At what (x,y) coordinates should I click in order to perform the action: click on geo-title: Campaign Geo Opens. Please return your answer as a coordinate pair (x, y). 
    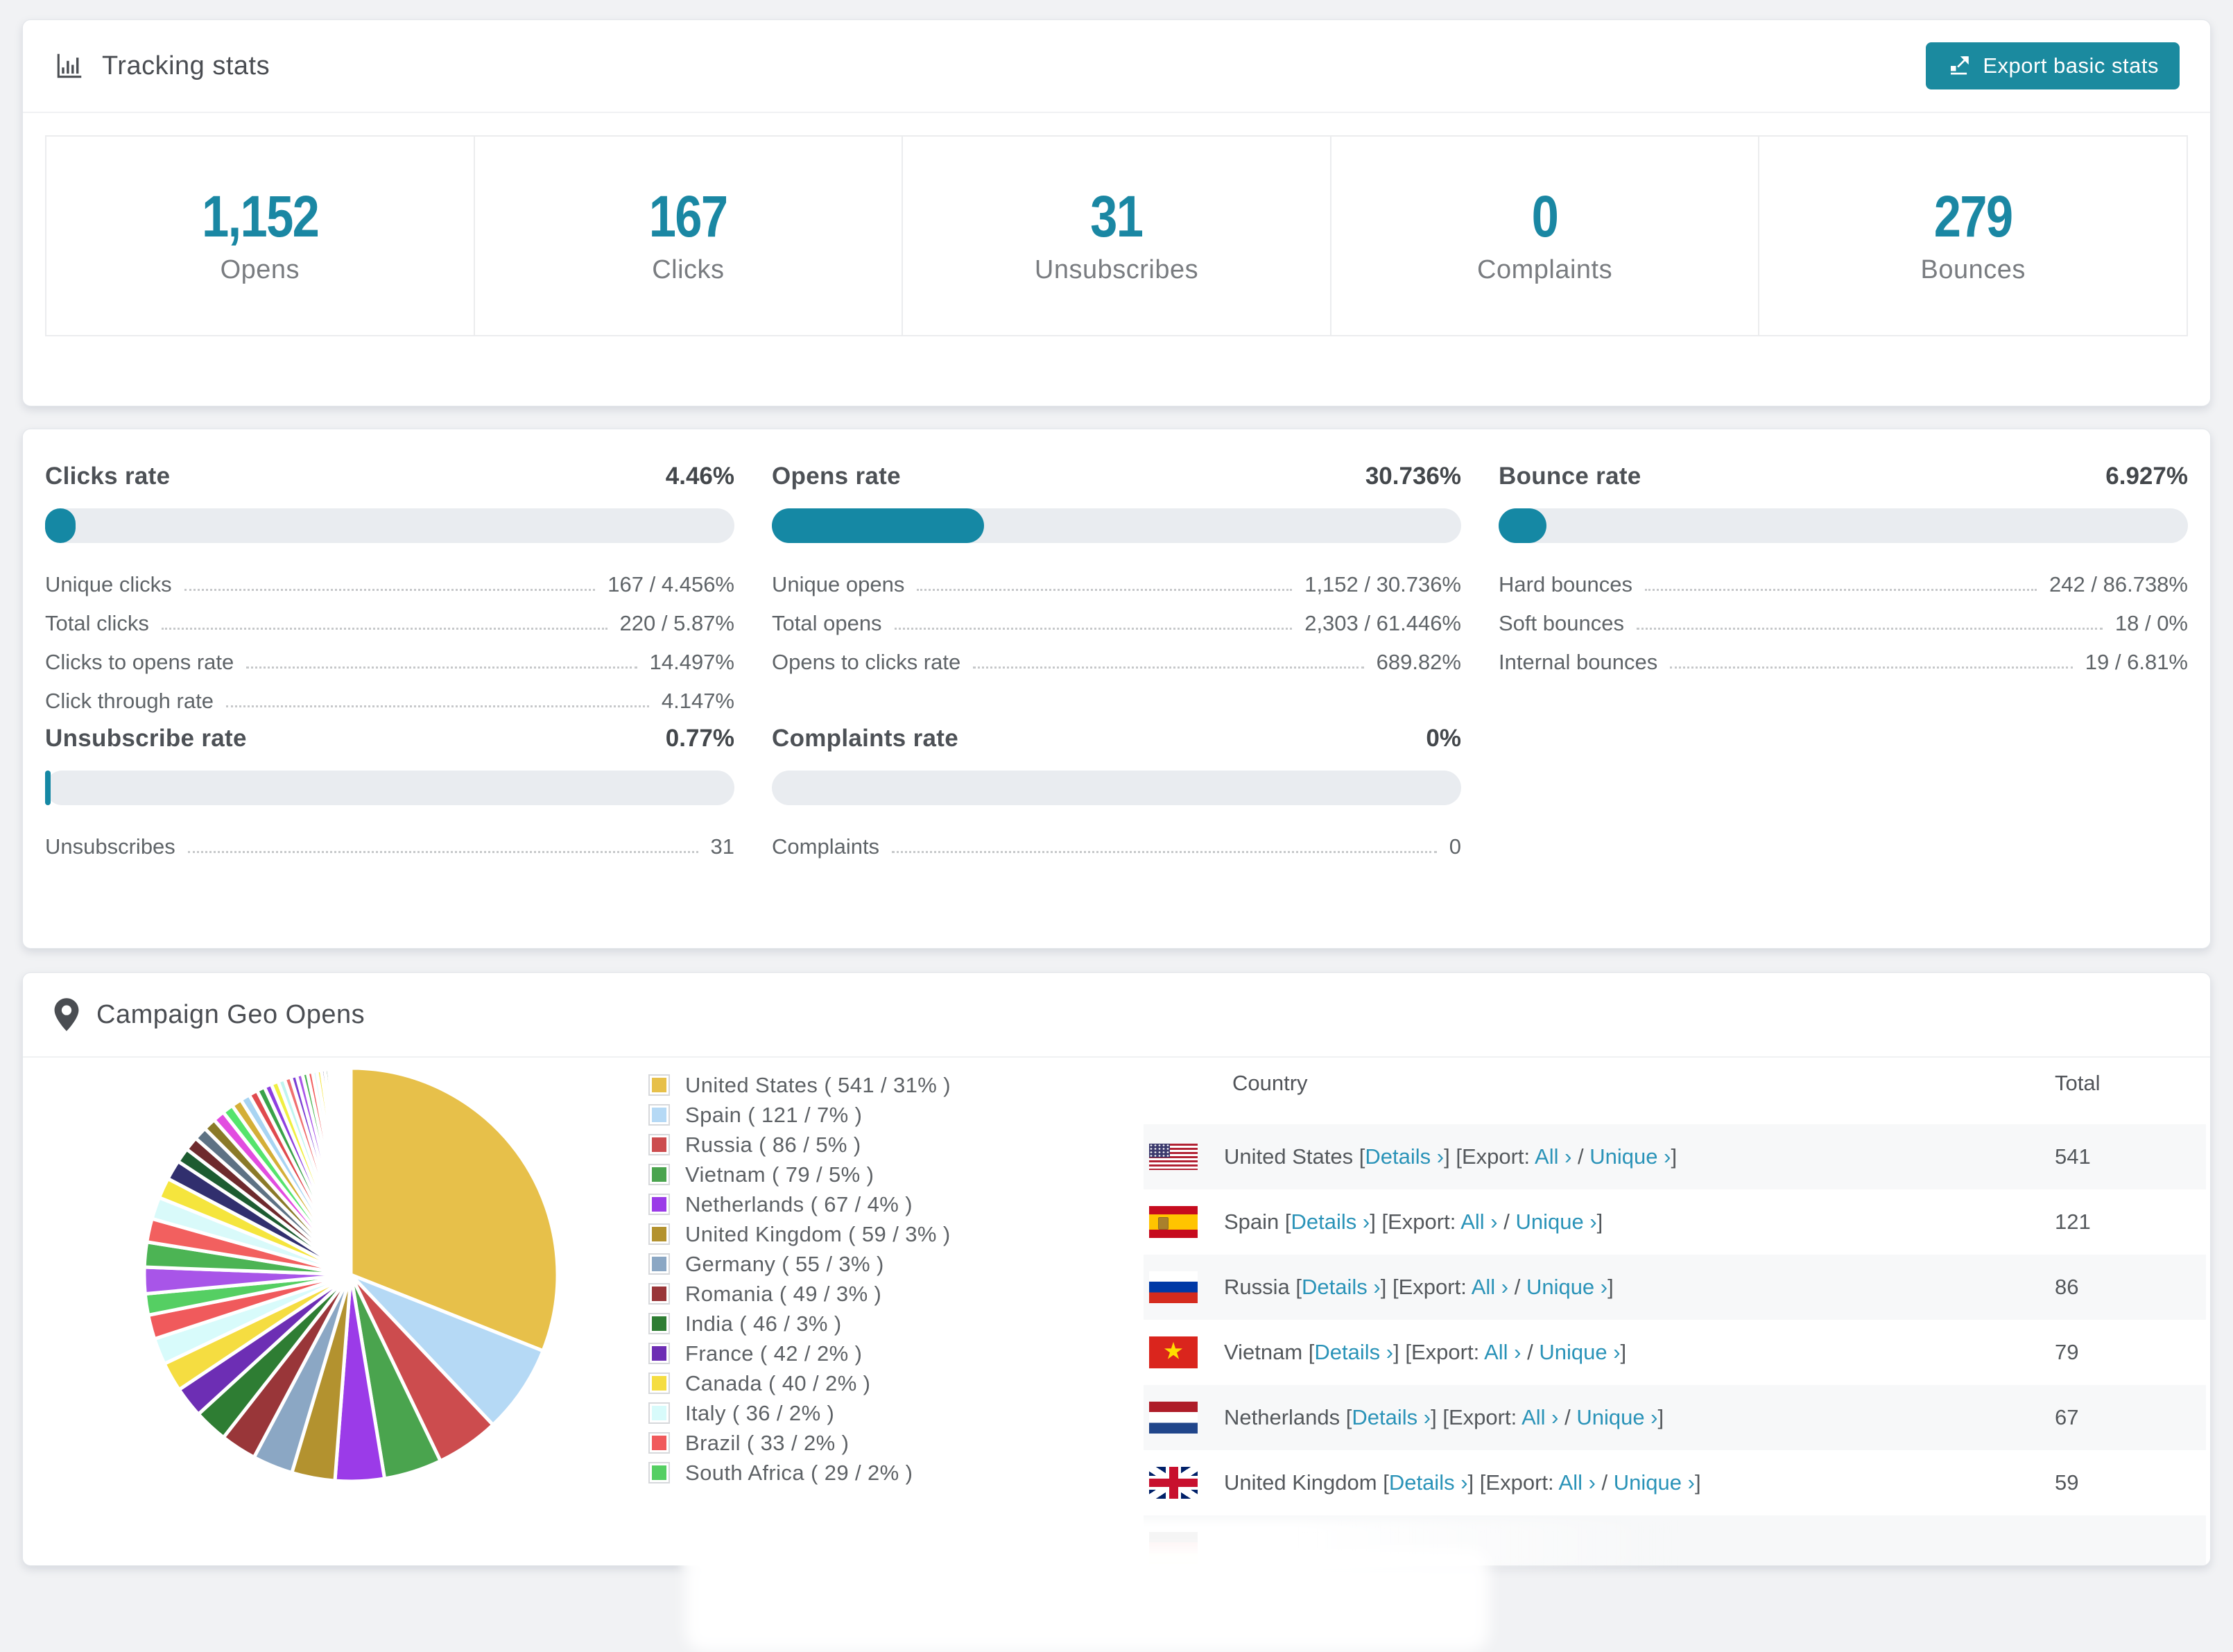
    Looking at the image, I should click on (230, 1014).